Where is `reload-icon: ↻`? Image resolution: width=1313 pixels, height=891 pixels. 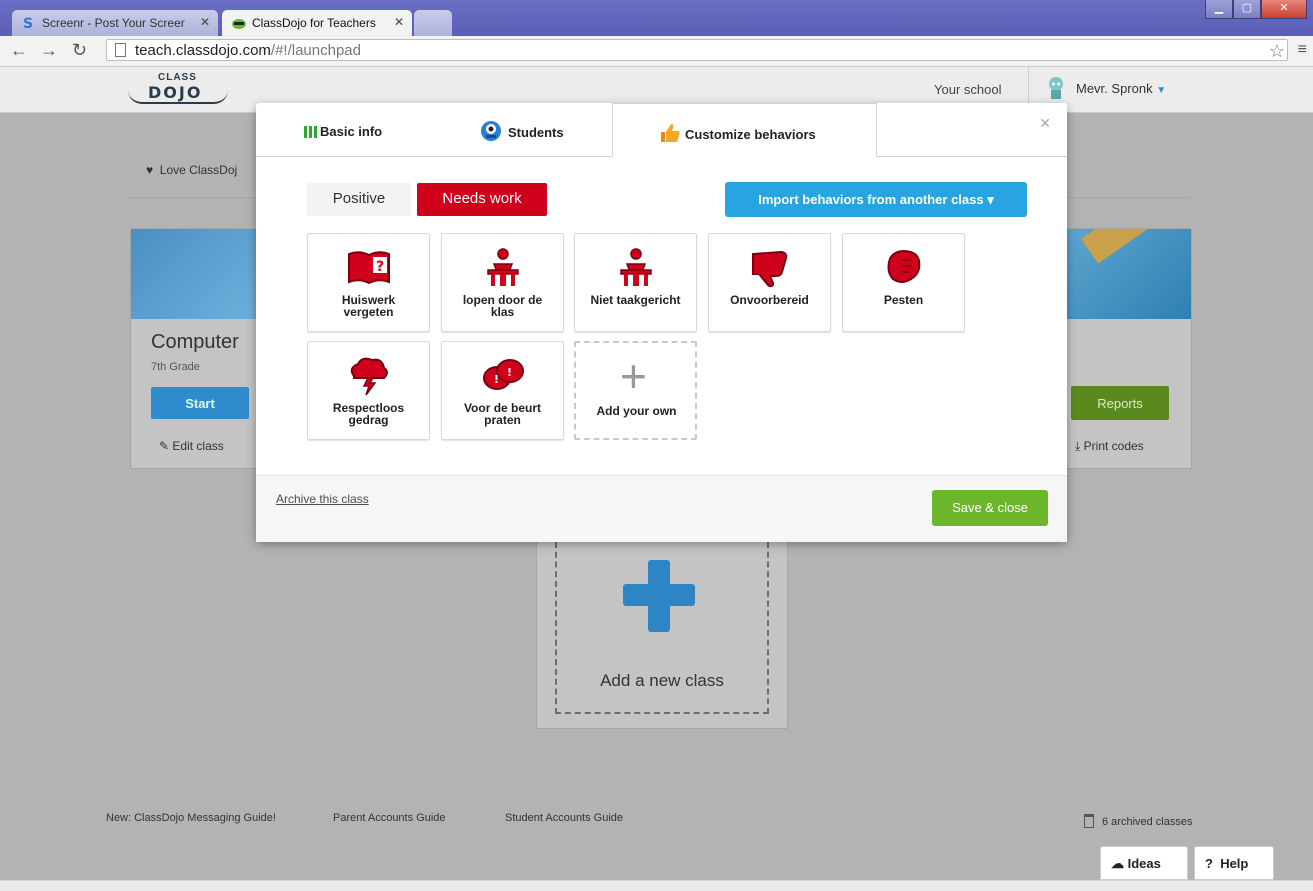 reload-icon: ↻ is located at coordinates (79, 50).